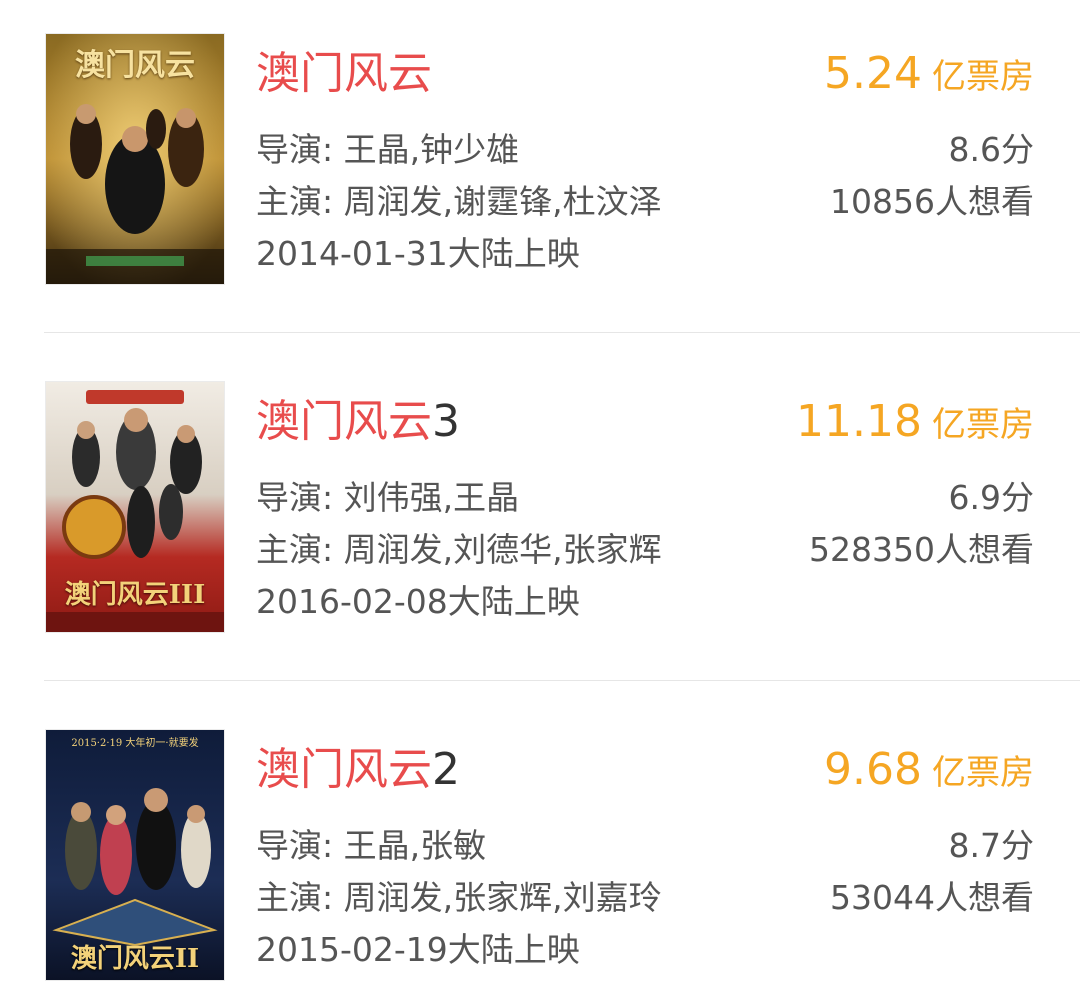 This screenshot has width=1080, height=992. I want to click on movie-title: 澳门风云2, so click(358, 770).